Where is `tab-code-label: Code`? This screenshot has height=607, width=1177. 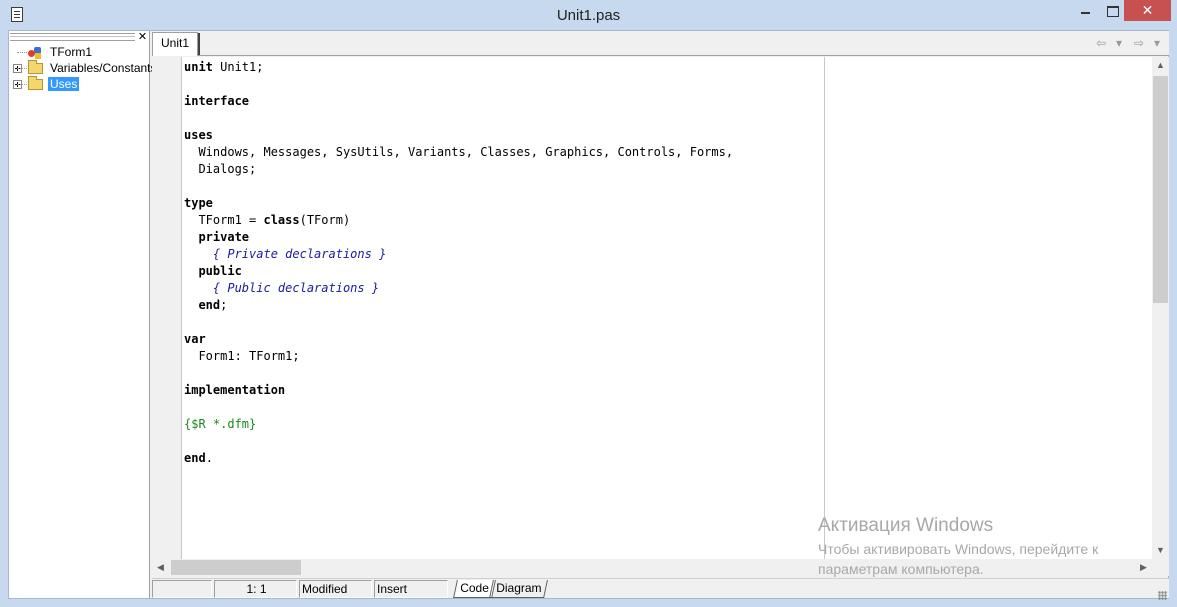
tab-code-label: Code is located at coordinates (474, 588).